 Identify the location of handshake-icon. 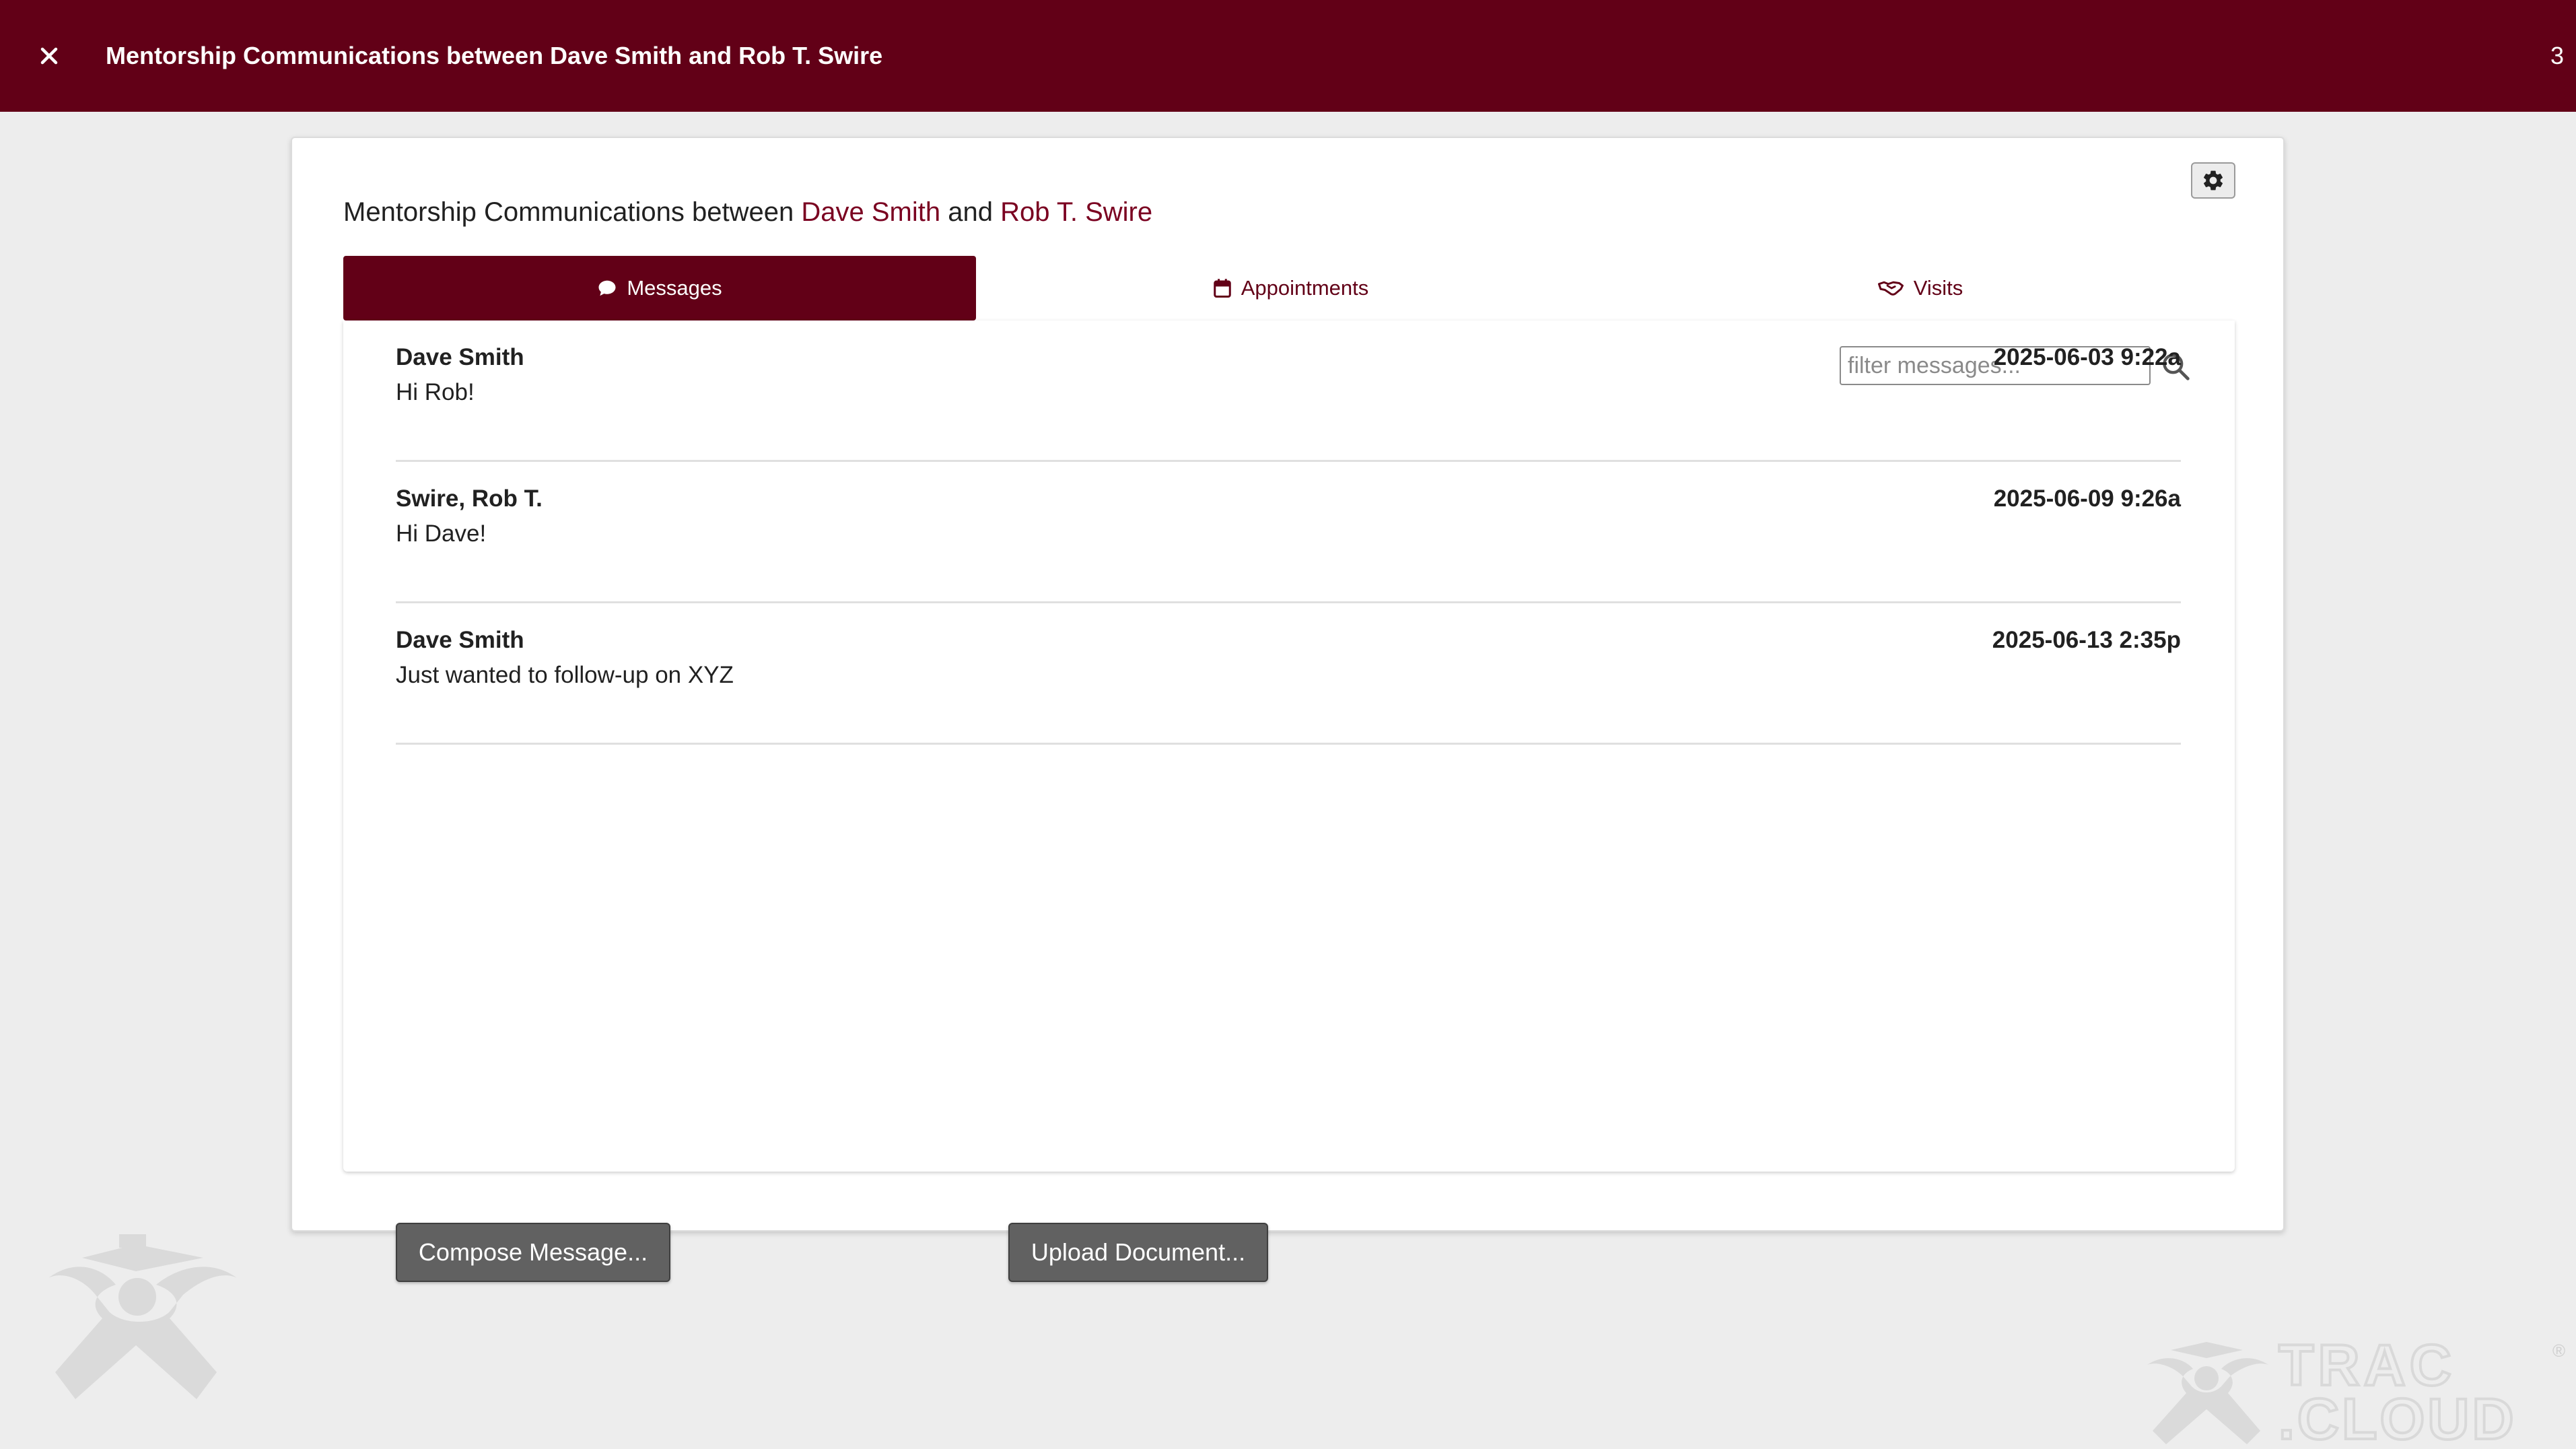
(1890, 288).